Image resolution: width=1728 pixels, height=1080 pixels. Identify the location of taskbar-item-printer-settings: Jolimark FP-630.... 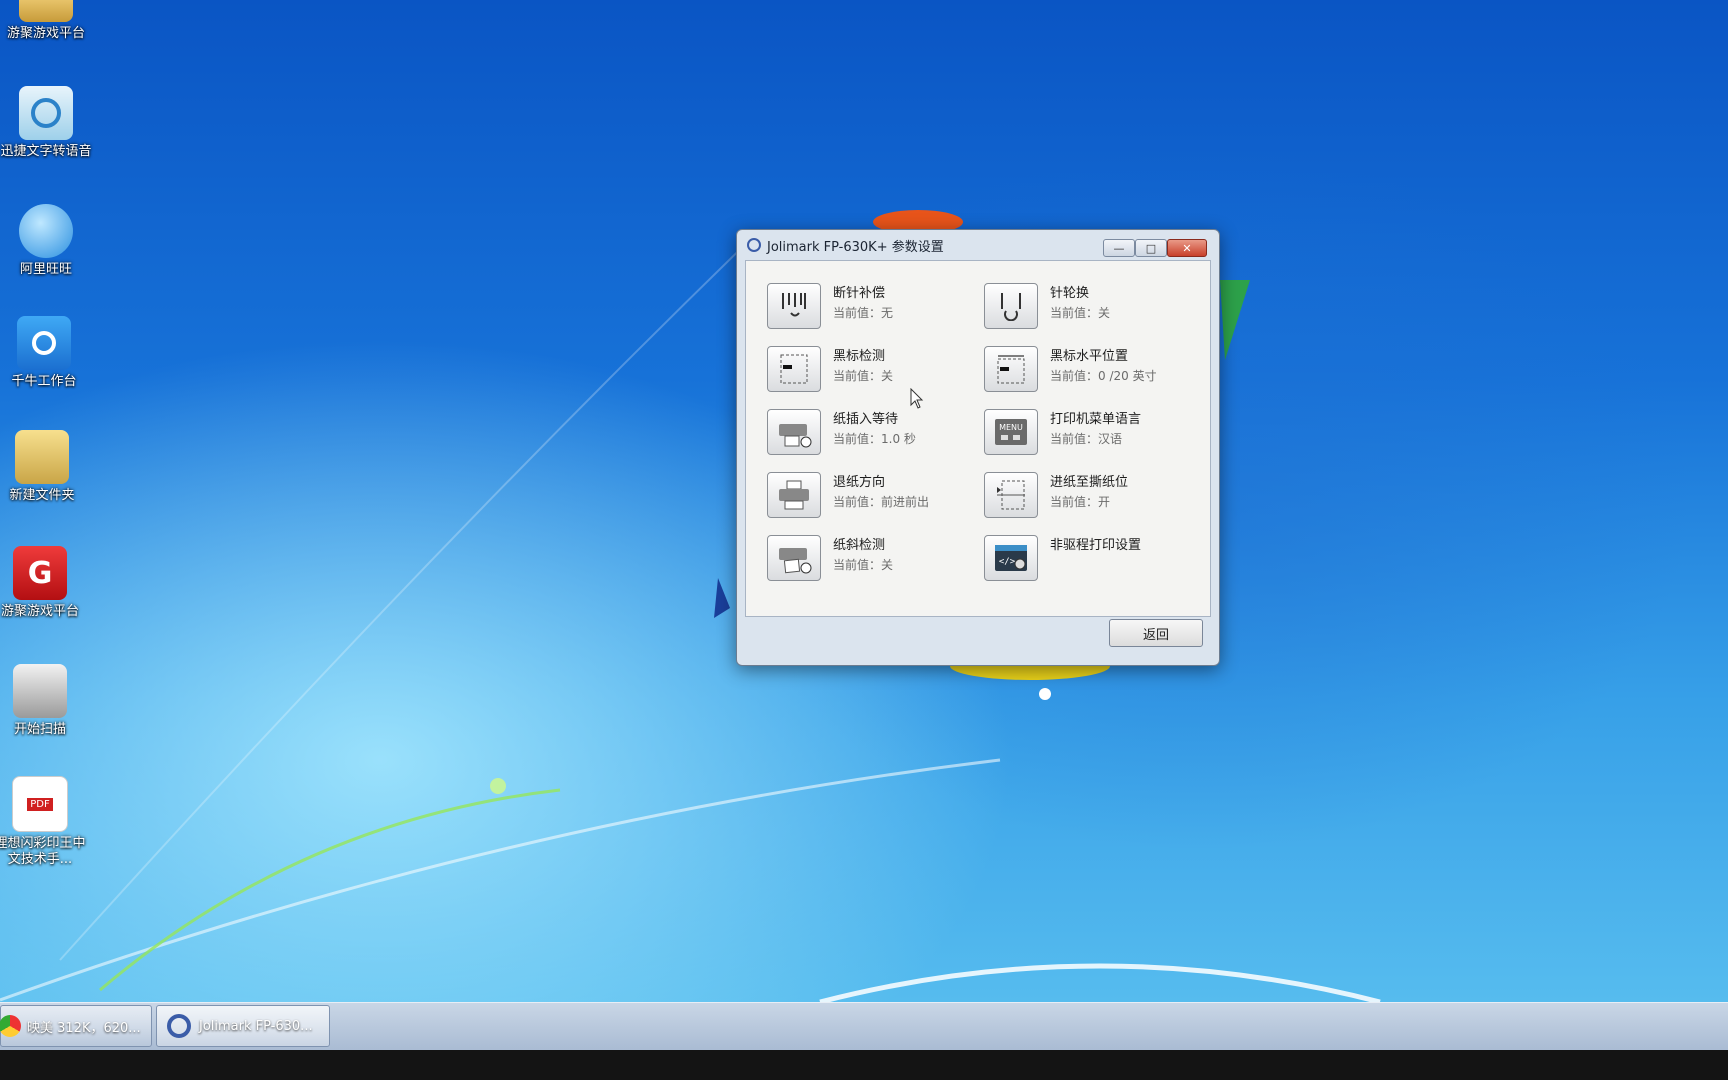
(243, 1026).